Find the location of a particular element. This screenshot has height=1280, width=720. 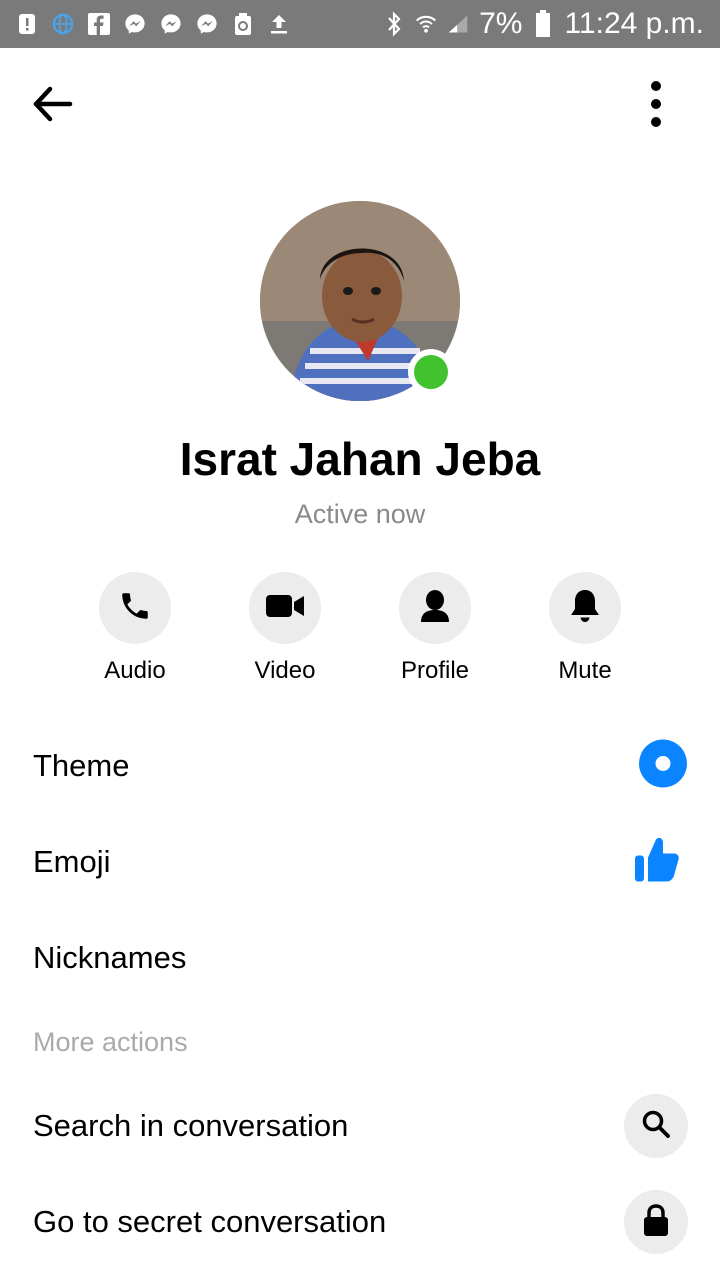

audio-call-button: Audio is located at coordinates (135, 629).